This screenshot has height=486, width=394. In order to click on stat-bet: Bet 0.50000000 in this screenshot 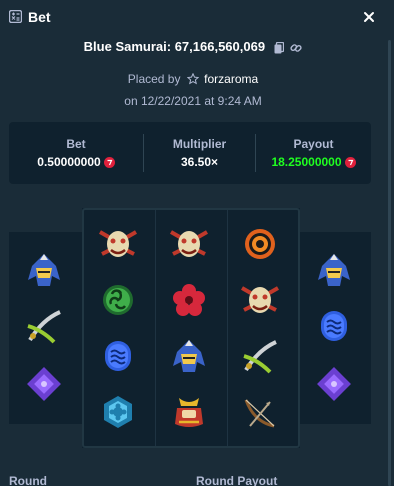, I will do `click(76, 153)`.